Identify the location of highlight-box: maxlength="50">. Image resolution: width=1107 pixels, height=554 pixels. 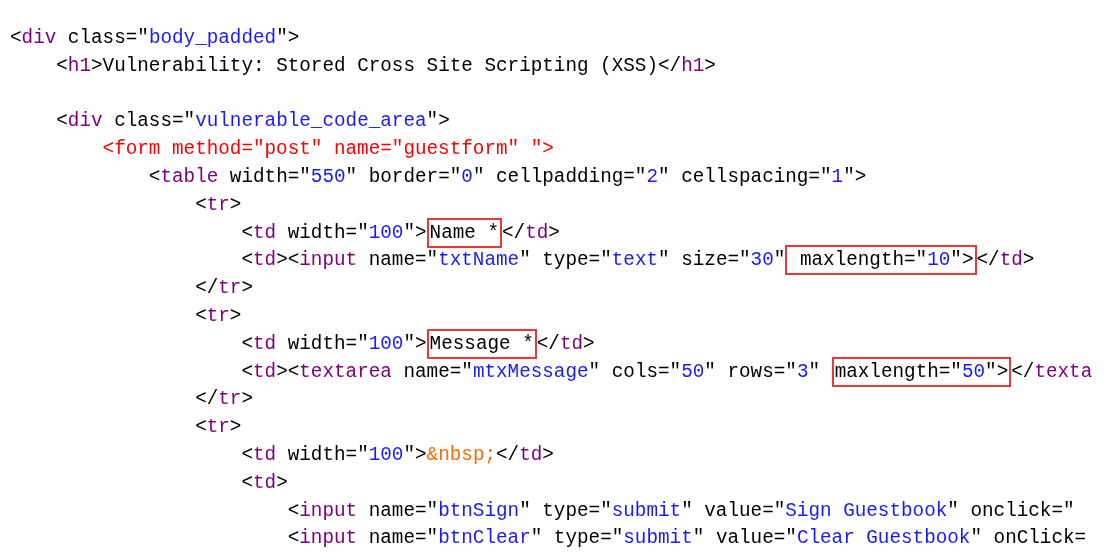
(921, 371).